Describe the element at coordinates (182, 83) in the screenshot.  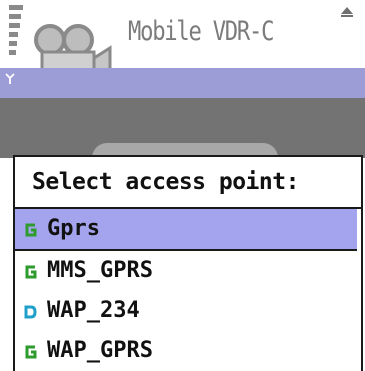
I see `header-band` at that location.